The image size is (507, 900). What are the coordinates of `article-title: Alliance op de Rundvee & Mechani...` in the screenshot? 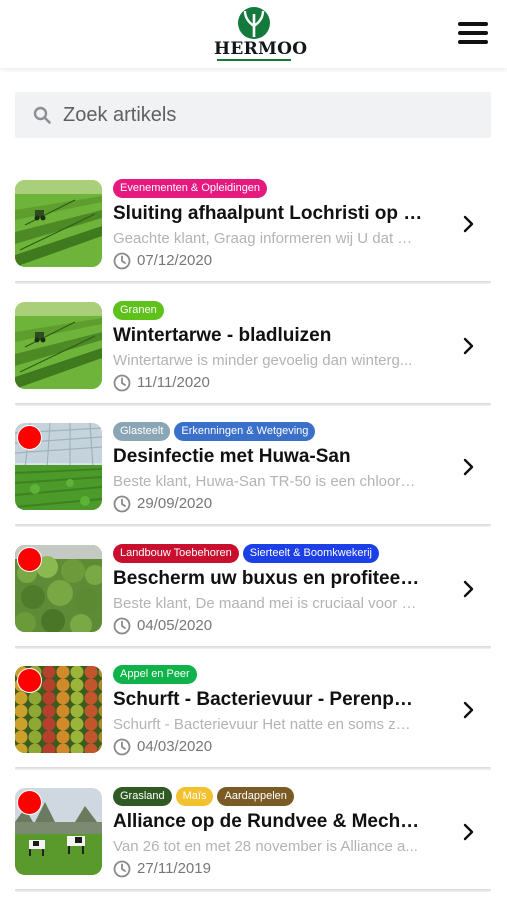 It's located at (268, 821).